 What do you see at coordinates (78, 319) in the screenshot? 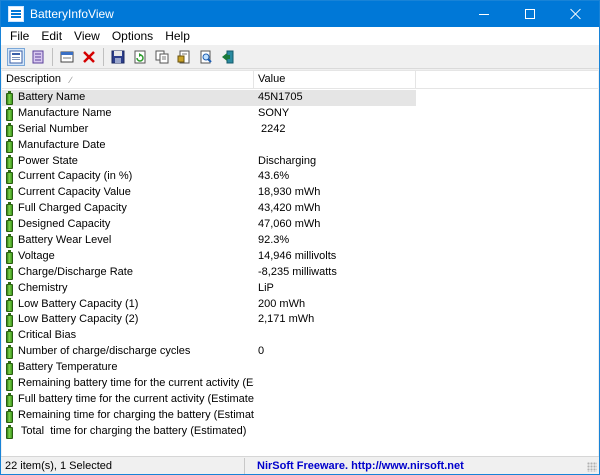
I see `row-description: Low Battery Capacity (2)` at bounding box center [78, 319].